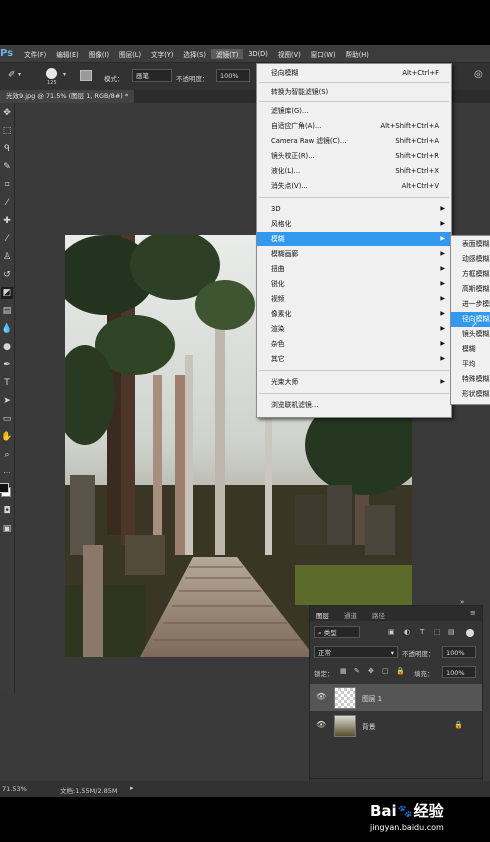 The image size is (490, 842). I want to click on blur-submenu-item: 模糊, so click(470, 349).